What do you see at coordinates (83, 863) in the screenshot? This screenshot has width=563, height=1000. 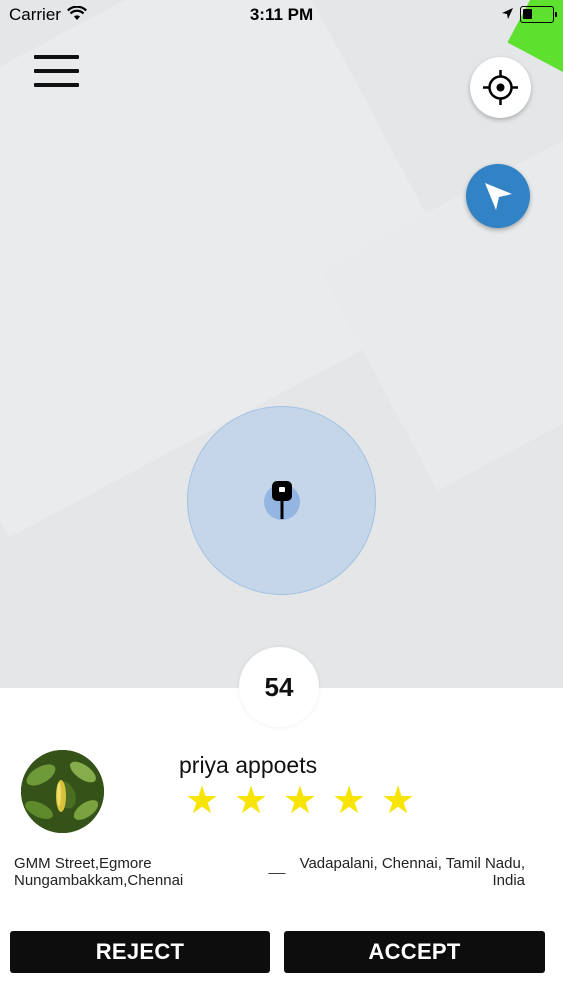 I see `pickup-address-line1: GMM Street,Egmore` at bounding box center [83, 863].